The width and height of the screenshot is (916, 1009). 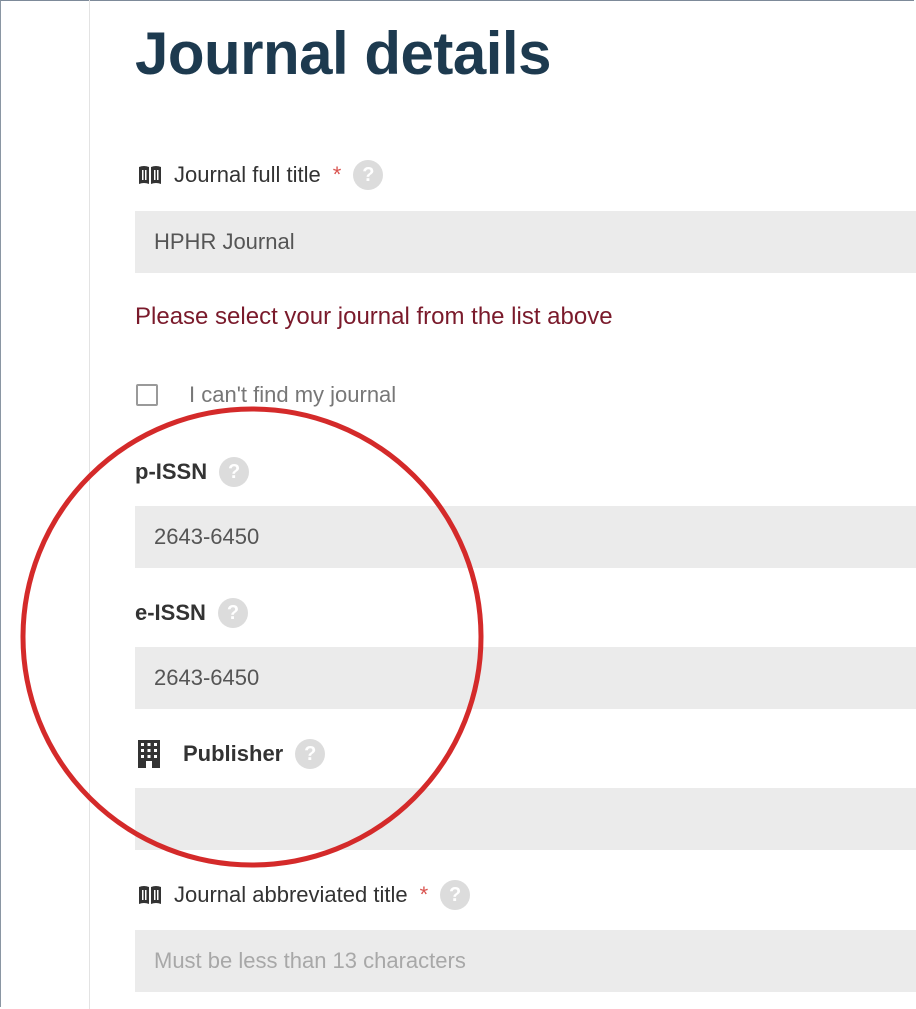 What do you see at coordinates (147, 395) in the screenshot?
I see `cant-find-journal-checkbox` at bounding box center [147, 395].